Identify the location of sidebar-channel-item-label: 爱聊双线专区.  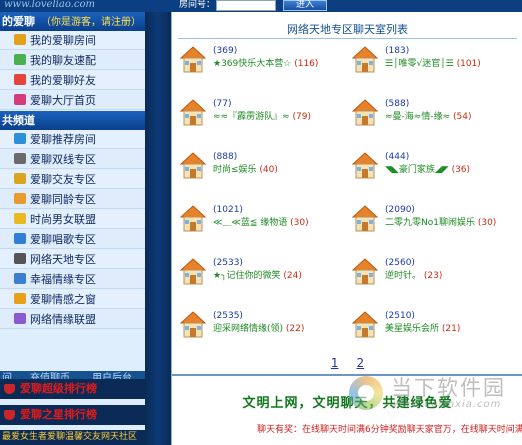
(63, 159).